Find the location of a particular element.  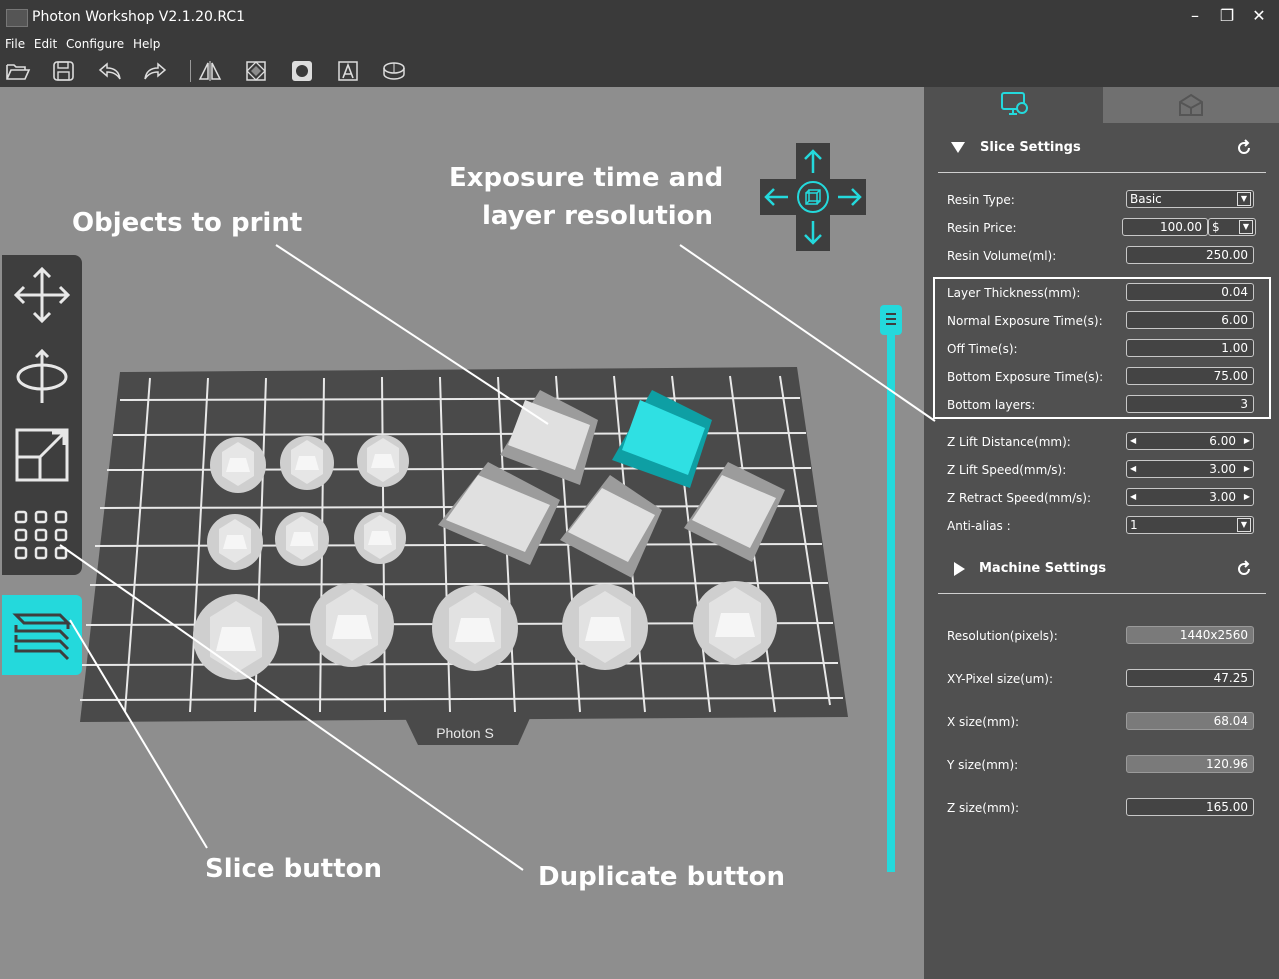

xy-pixel-input: 47.25 is located at coordinates (1190, 678).